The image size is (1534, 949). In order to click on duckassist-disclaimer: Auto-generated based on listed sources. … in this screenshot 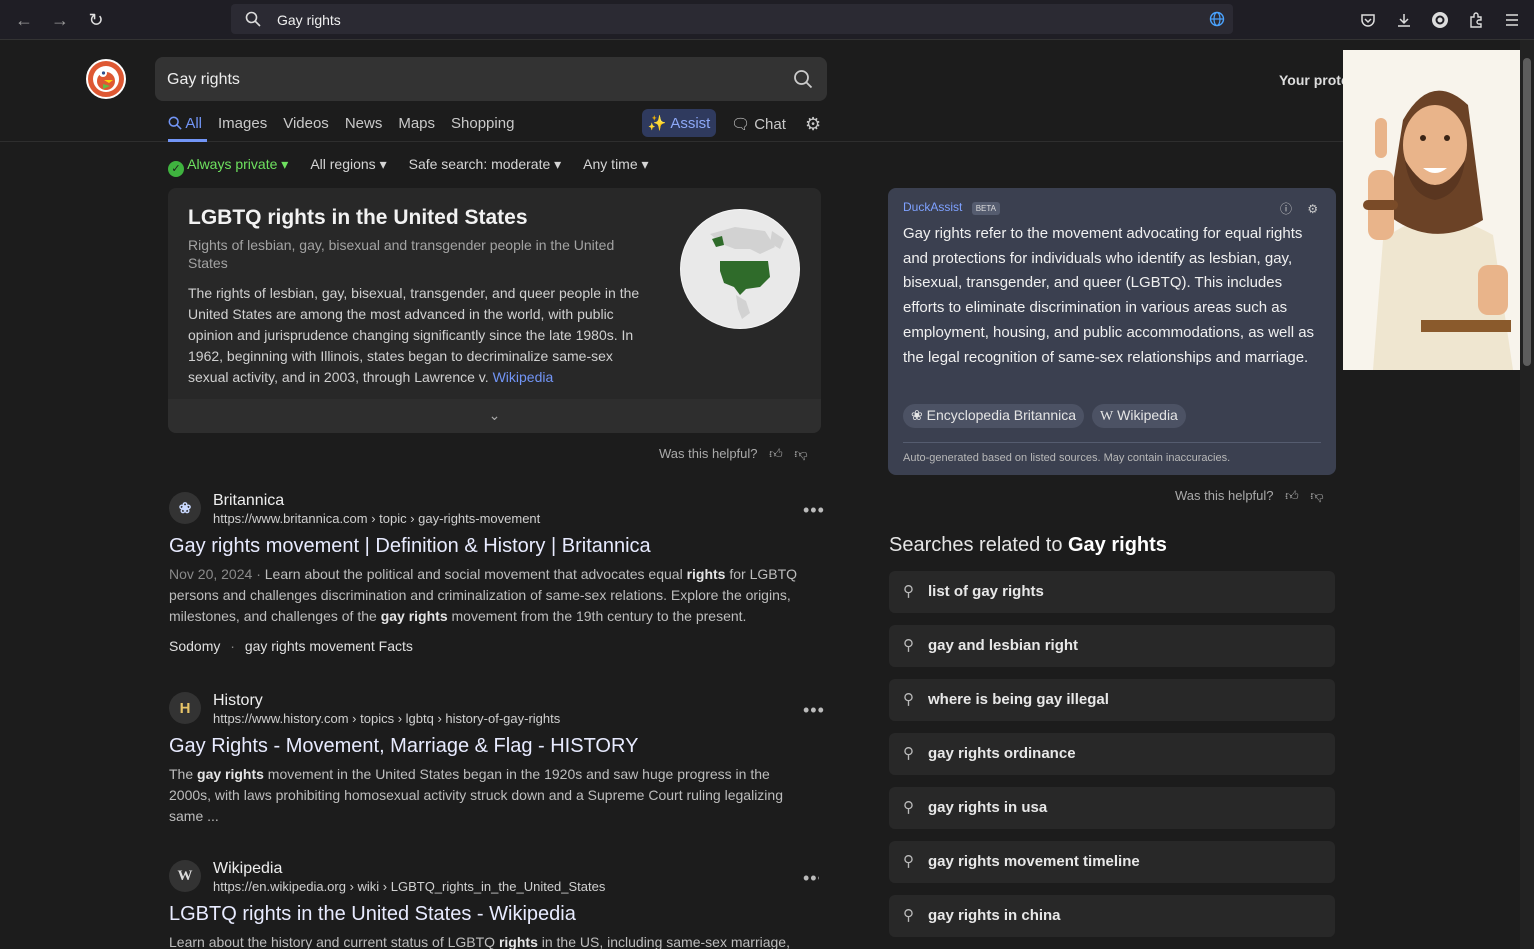, I will do `click(1067, 458)`.